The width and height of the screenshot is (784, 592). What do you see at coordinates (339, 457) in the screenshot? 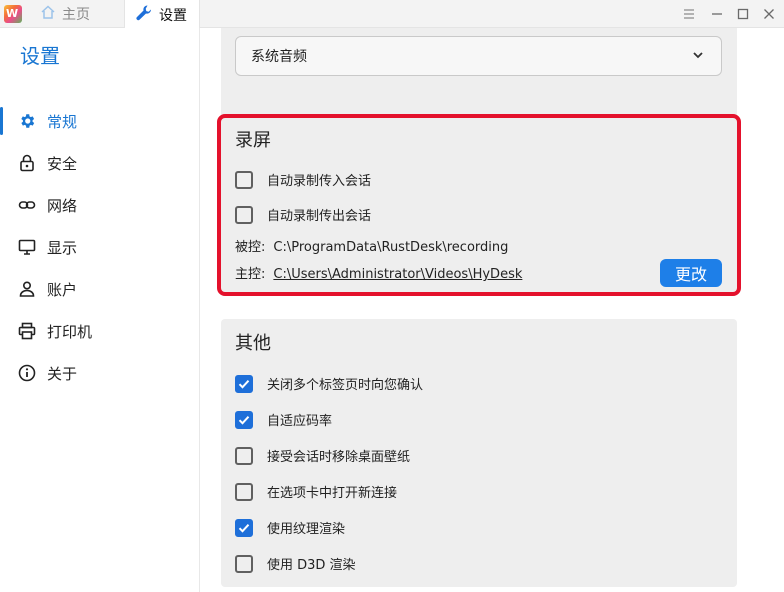
I see `option-label: 接受会话时移除桌面壁纸` at bounding box center [339, 457].